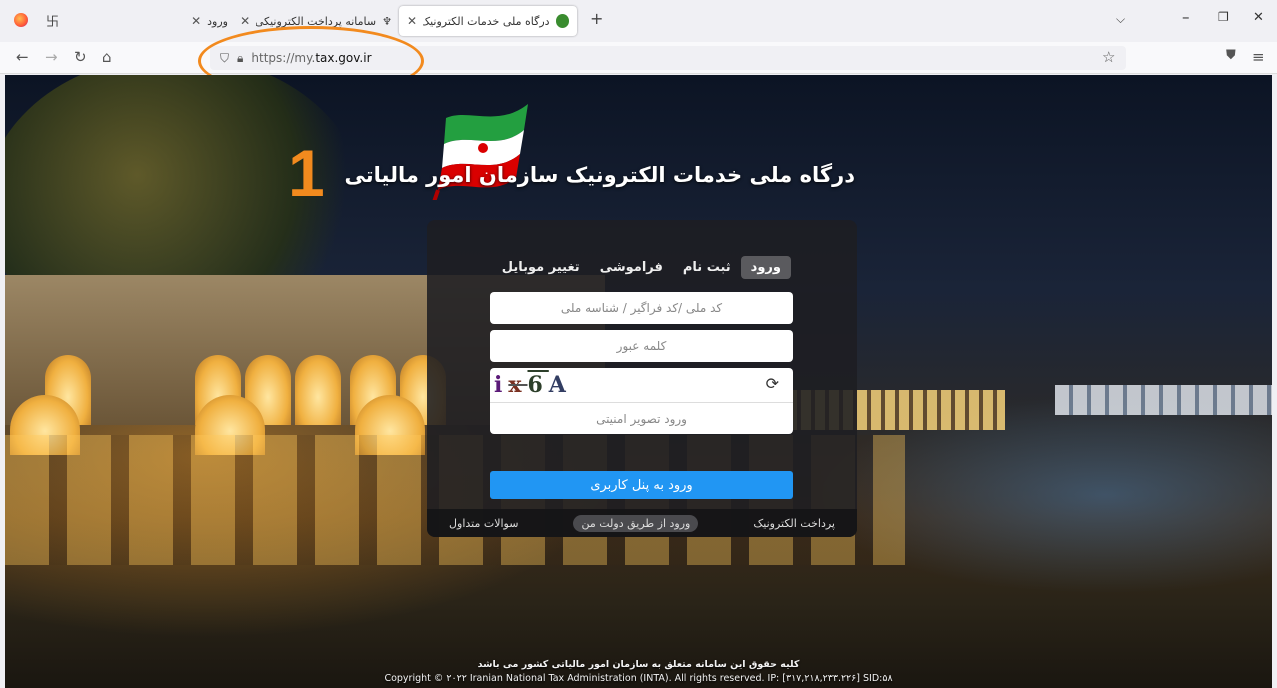  What do you see at coordinates (772, 383) in the screenshot?
I see `captcha-refresh-icon: ⟳` at bounding box center [772, 383].